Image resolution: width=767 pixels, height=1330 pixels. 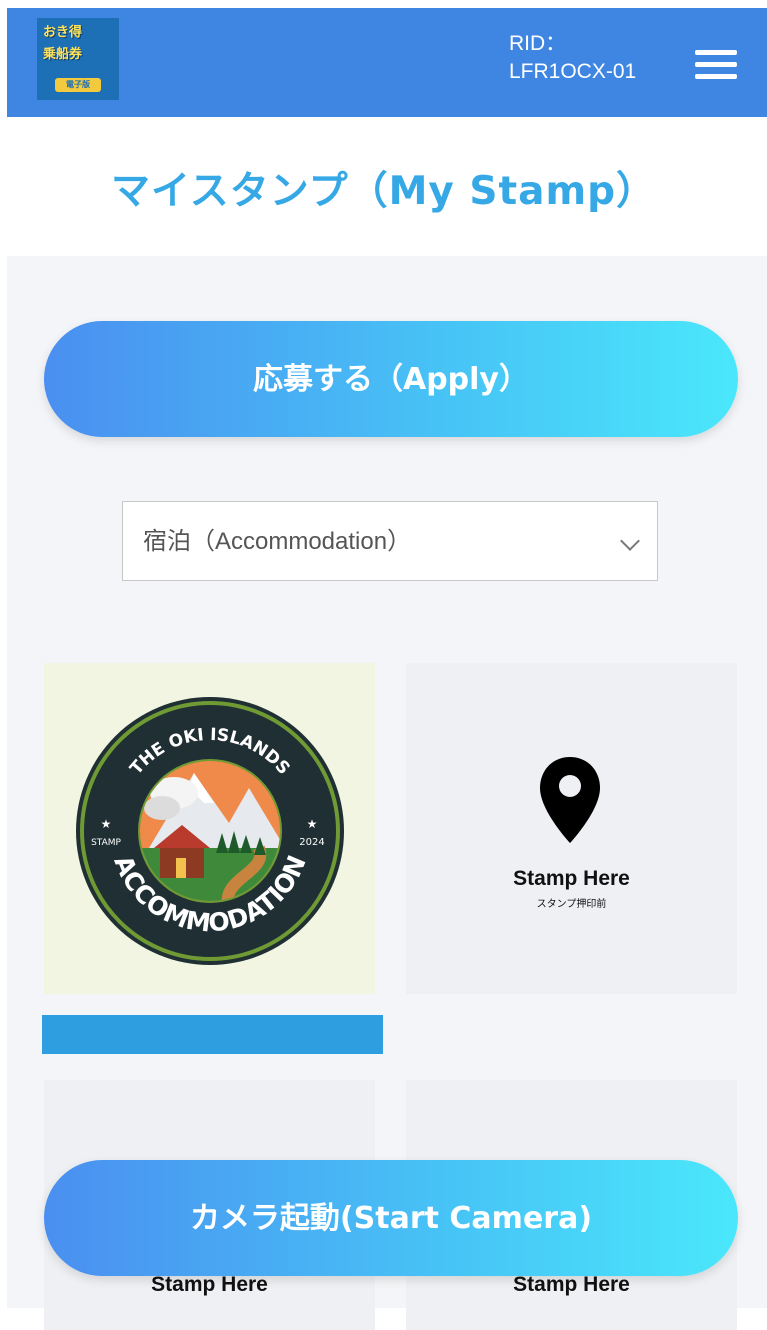 What do you see at coordinates (391, 379) in the screenshot?
I see `apply-button: 応募する（Apply）` at bounding box center [391, 379].